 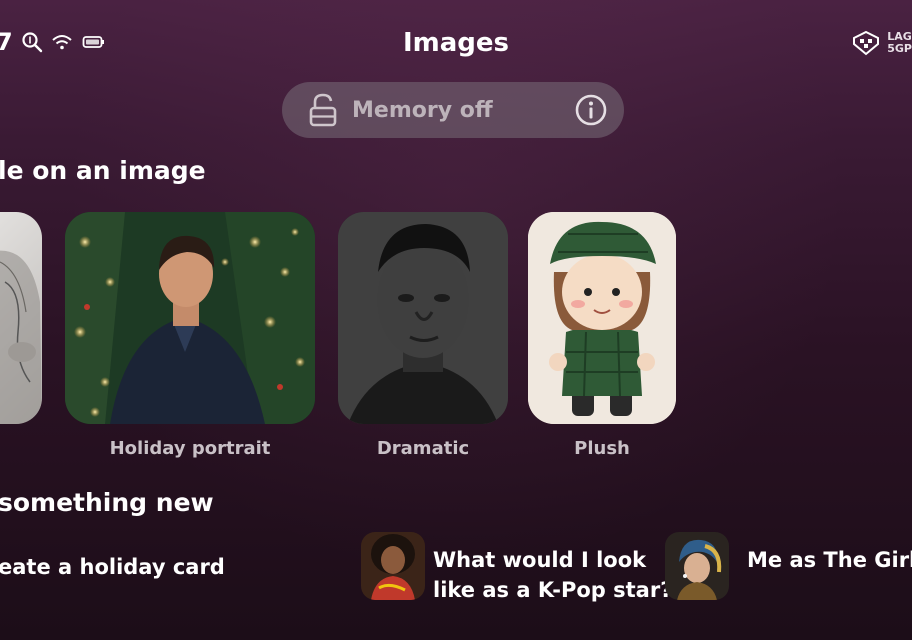 I want to click on holiday-portrait-image, so click(x=190, y=318).